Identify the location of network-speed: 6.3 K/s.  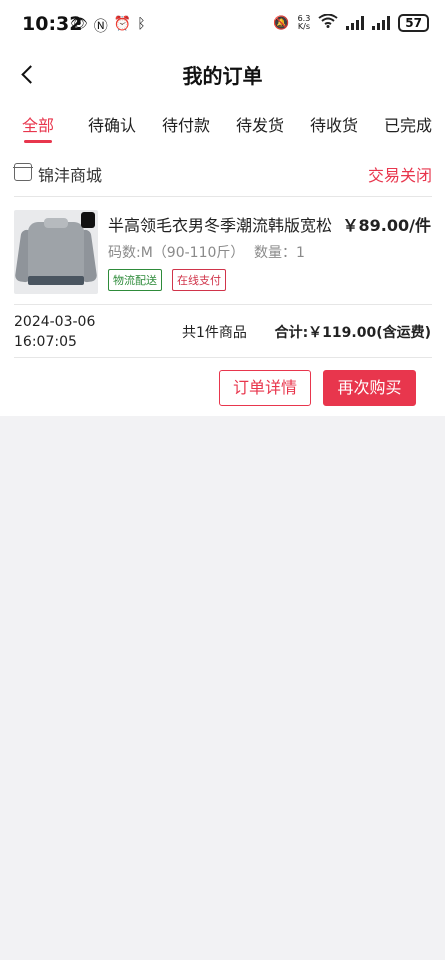
(304, 23).